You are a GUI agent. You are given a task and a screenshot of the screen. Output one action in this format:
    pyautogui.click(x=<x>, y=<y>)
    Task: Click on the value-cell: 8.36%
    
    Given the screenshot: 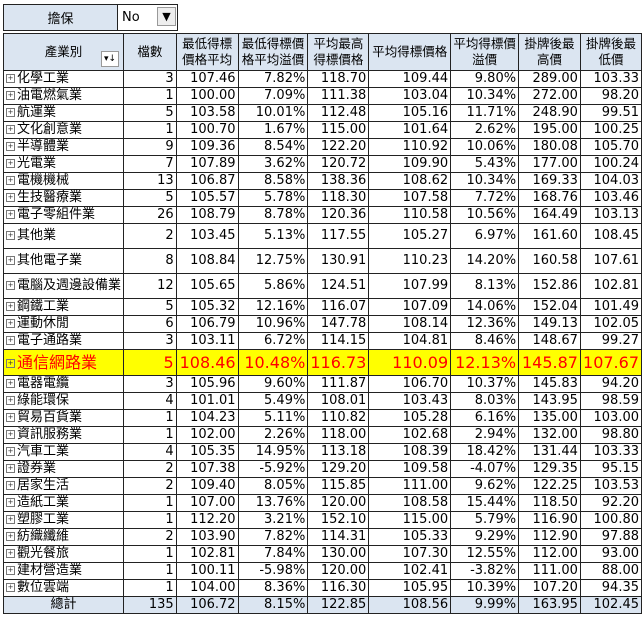 What is the action you would take?
    pyautogui.click(x=273, y=588)
    